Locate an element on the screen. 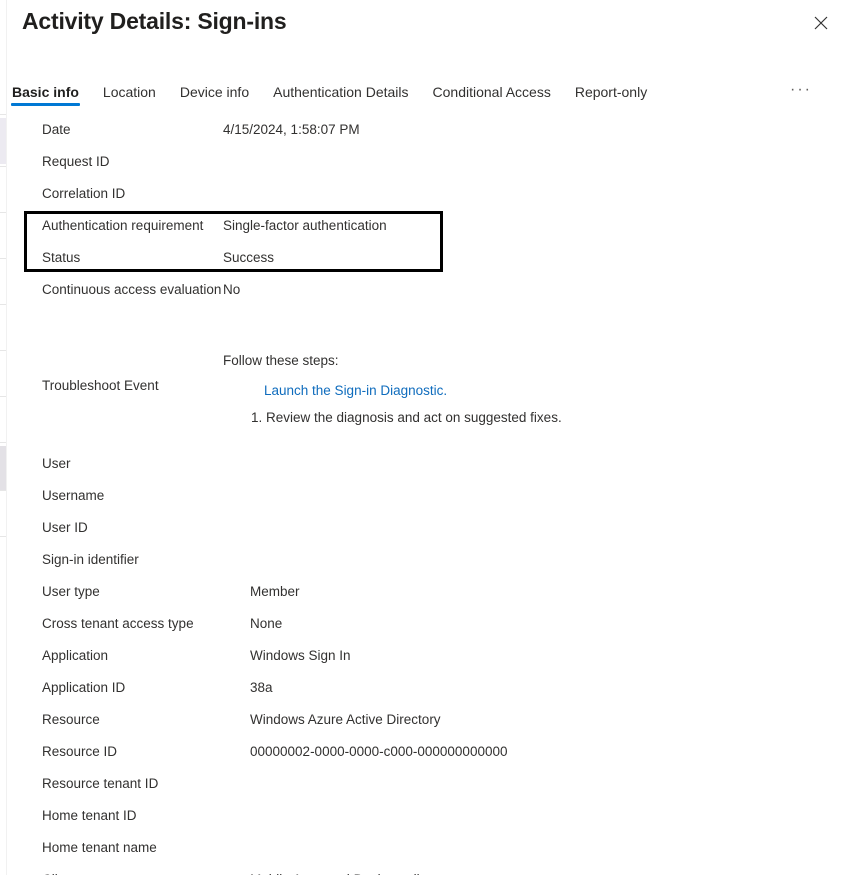 The width and height of the screenshot is (846, 875). detail-row-sign-in-identifier: Sign-in identifier is located at coordinates (423, 564).